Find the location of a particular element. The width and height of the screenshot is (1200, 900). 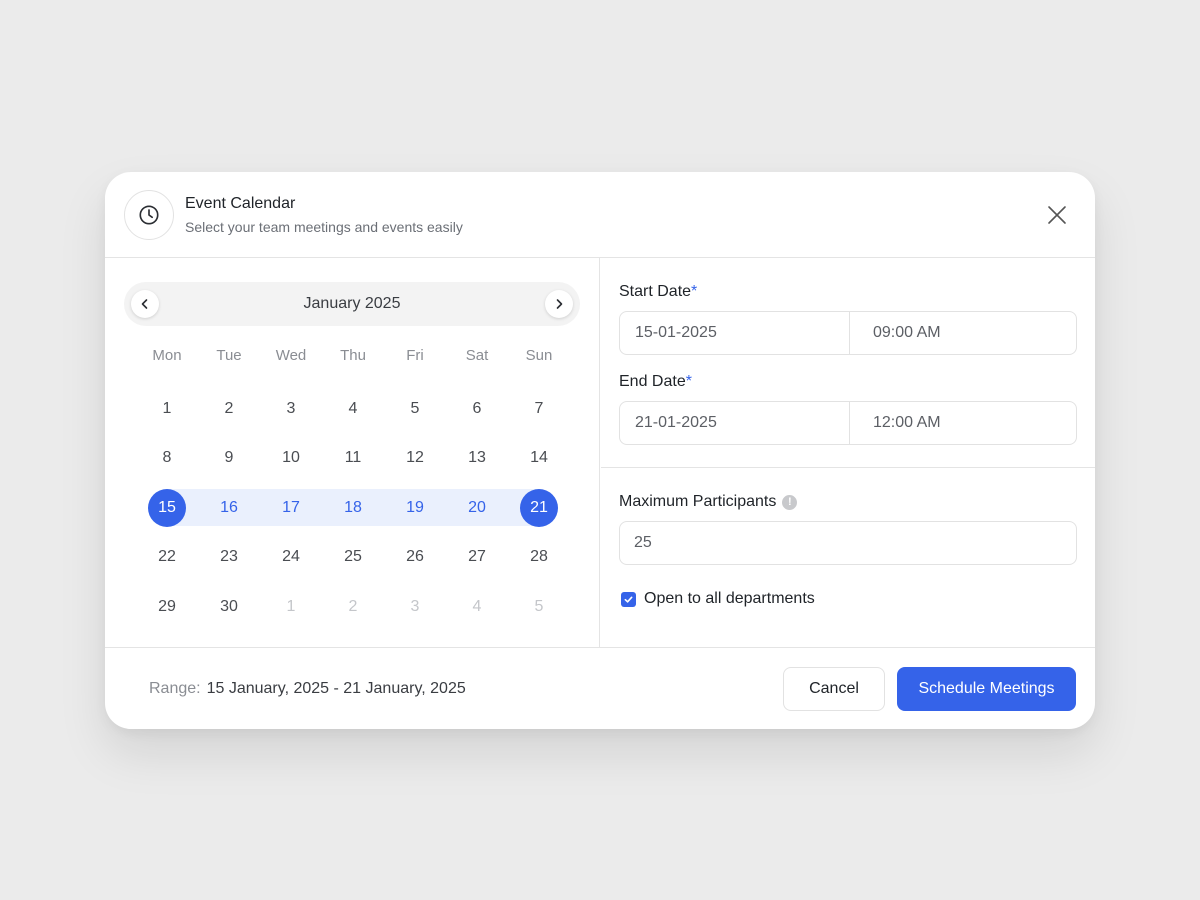

end-time-value: 12:00 AM is located at coordinates (907, 423).